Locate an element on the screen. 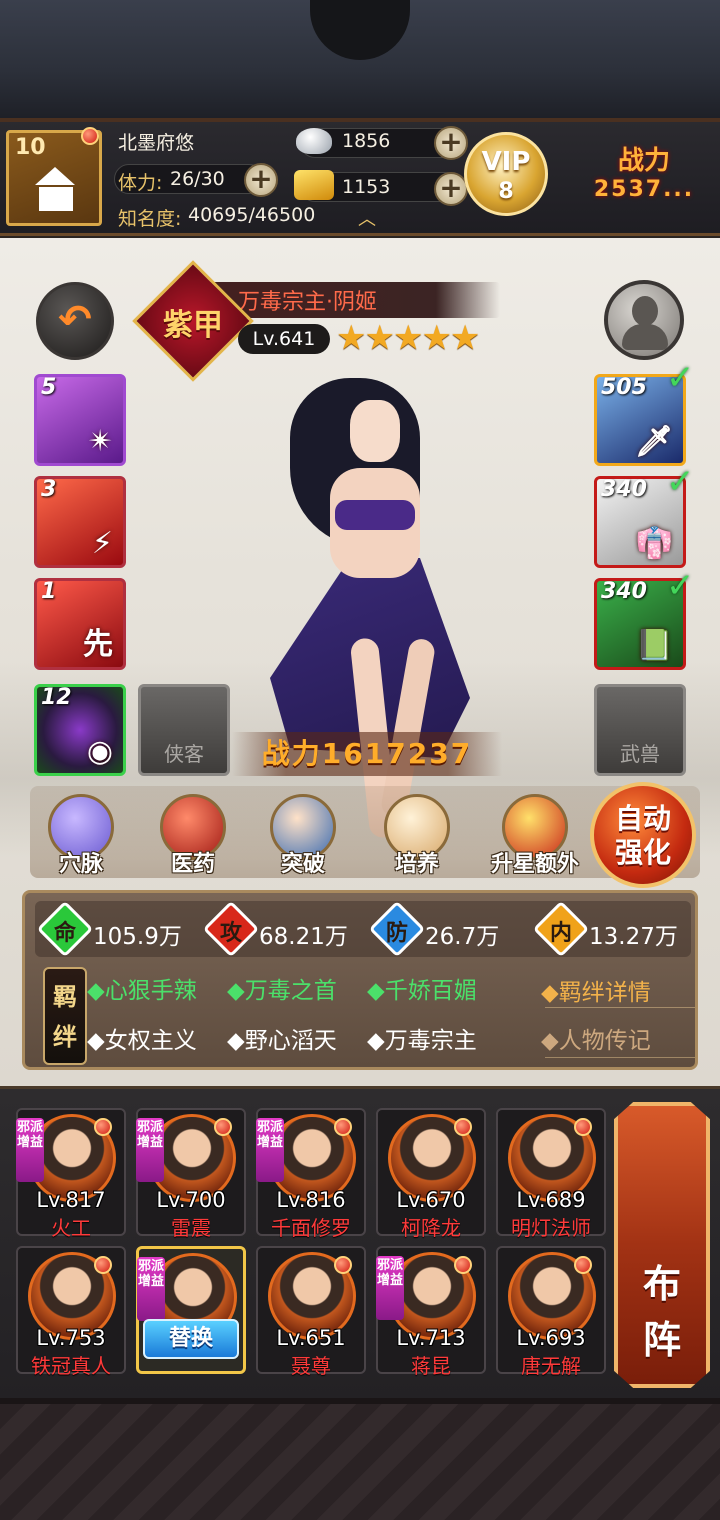  dagger-icon: 🗡 is located at coordinates (653, 441).